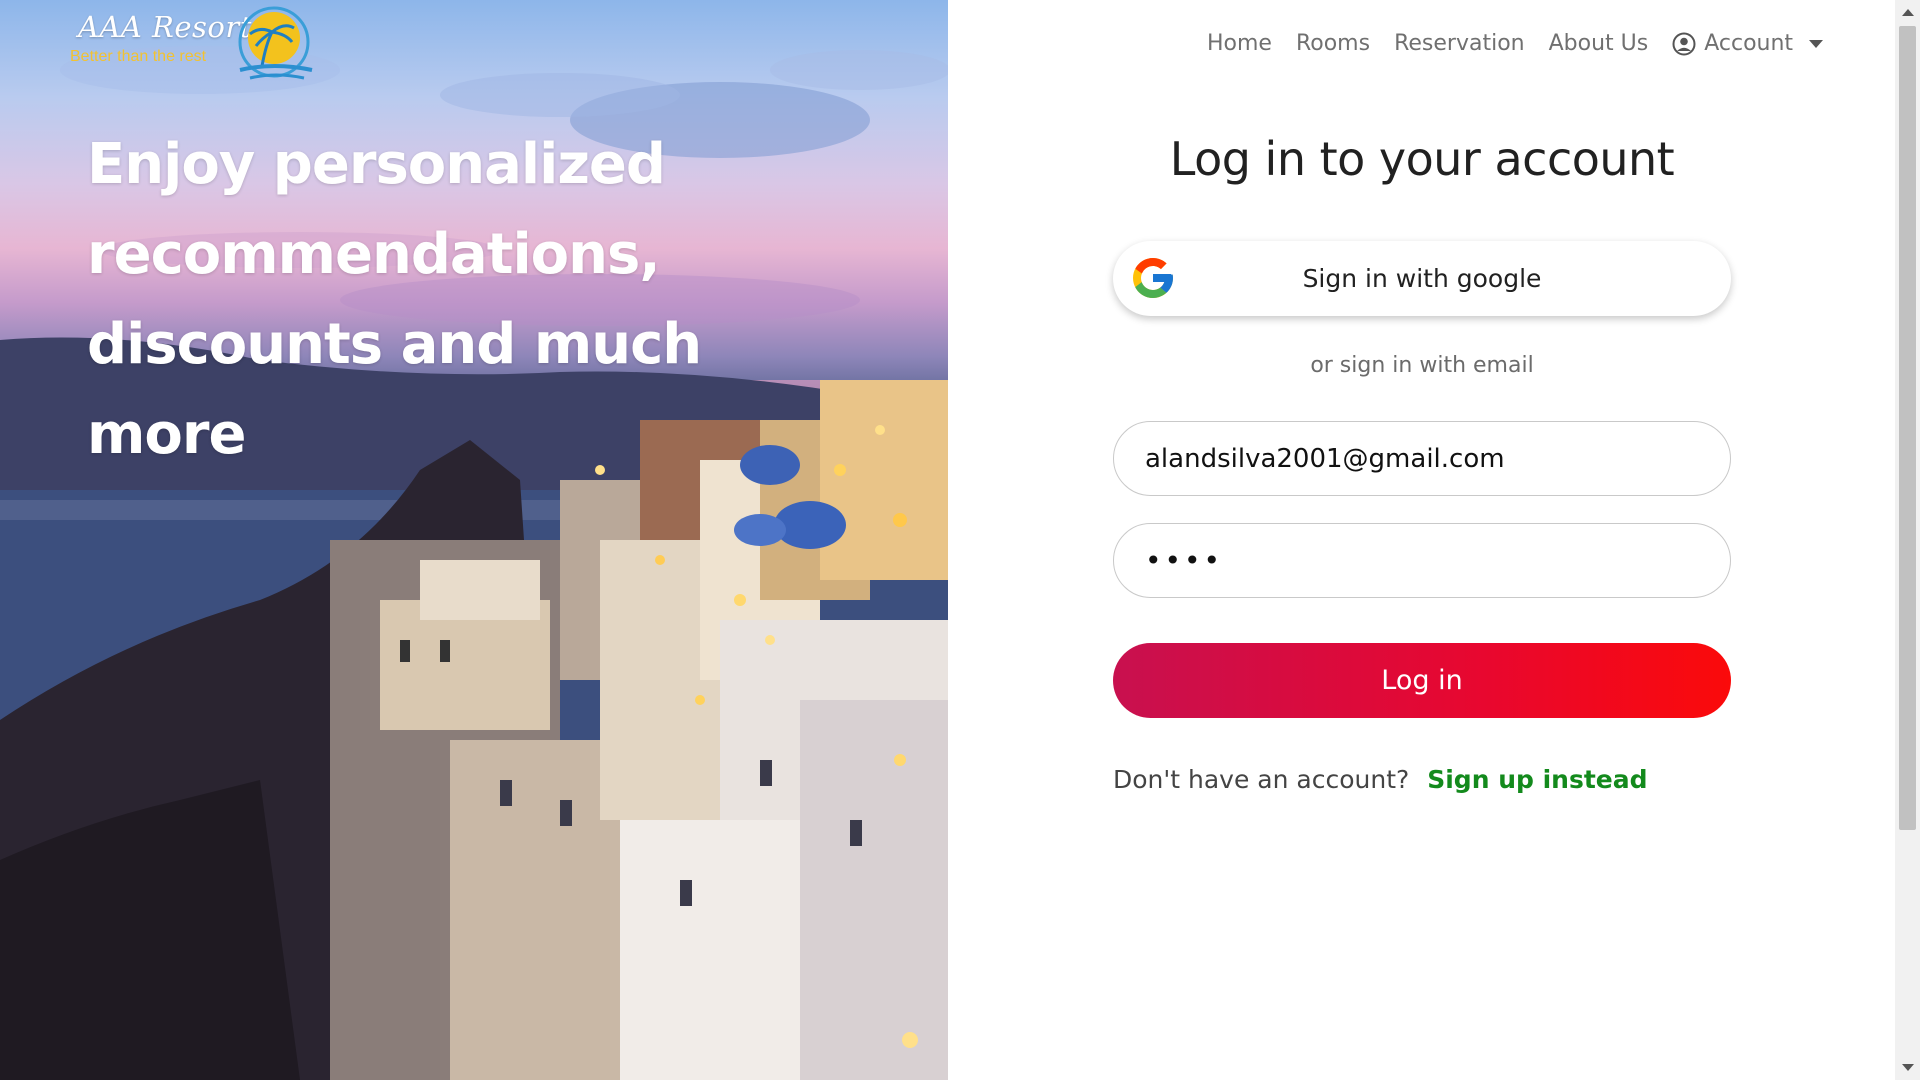 The width and height of the screenshot is (1920, 1080). I want to click on nav-account-label: Account, so click(1749, 43).